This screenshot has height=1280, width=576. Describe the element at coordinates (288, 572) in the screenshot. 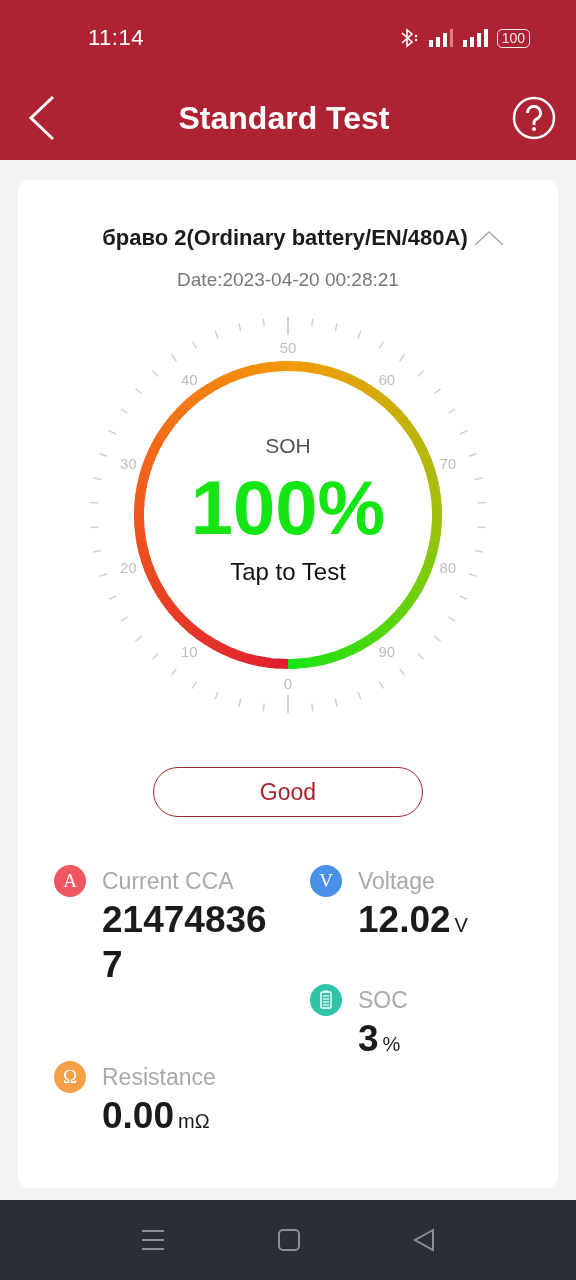

I see `tap-to-test-button: Tap to Test` at that location.